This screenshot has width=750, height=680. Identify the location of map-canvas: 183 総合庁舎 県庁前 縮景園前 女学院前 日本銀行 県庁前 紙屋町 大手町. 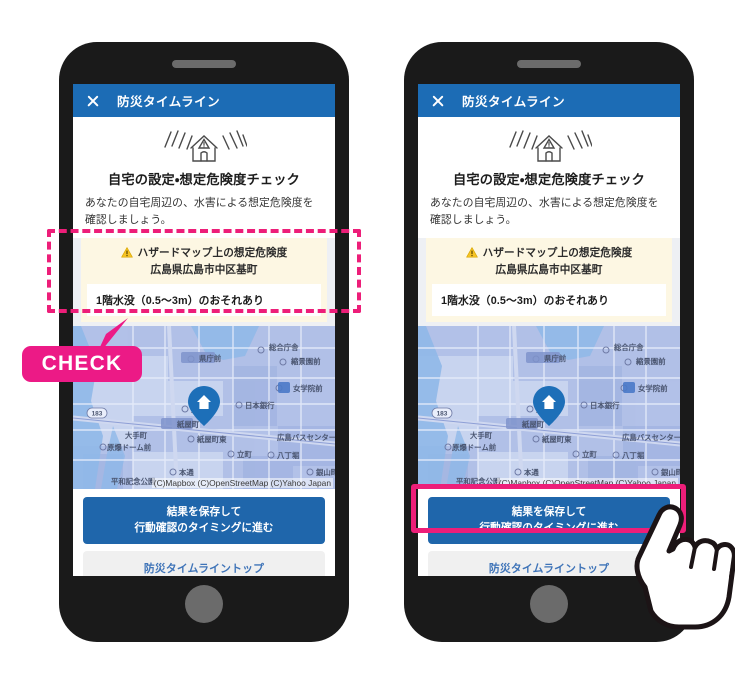
(204, 408).